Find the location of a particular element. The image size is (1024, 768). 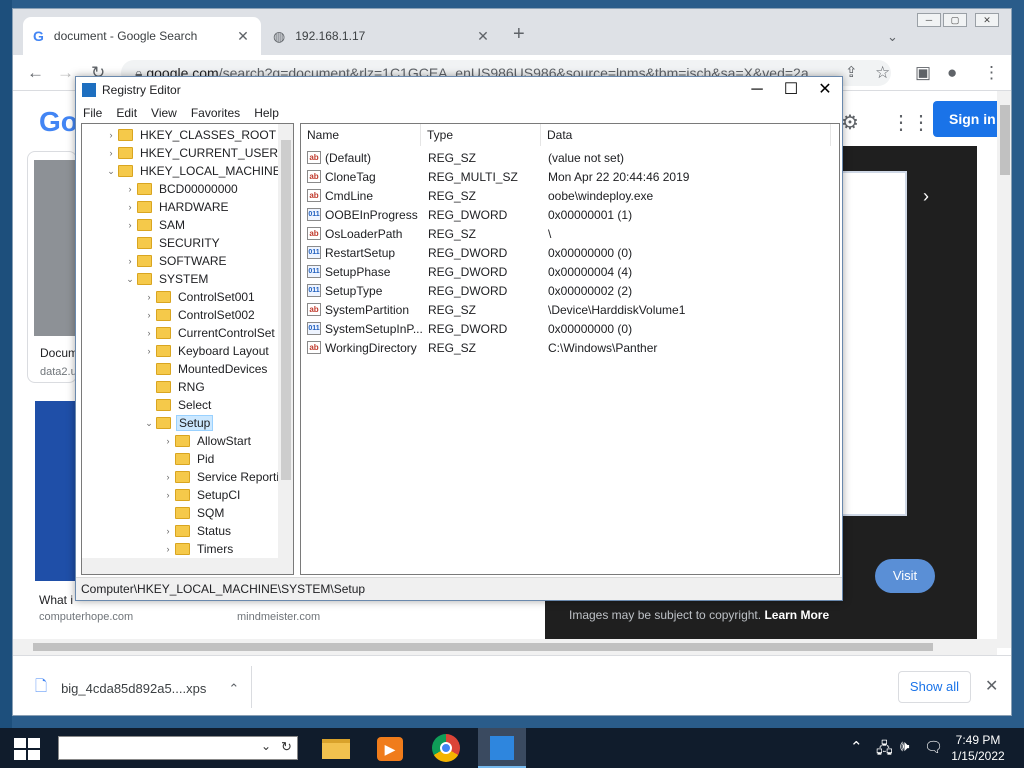

tree-node: › SOFTWARE is located at coordinates (176, 261).